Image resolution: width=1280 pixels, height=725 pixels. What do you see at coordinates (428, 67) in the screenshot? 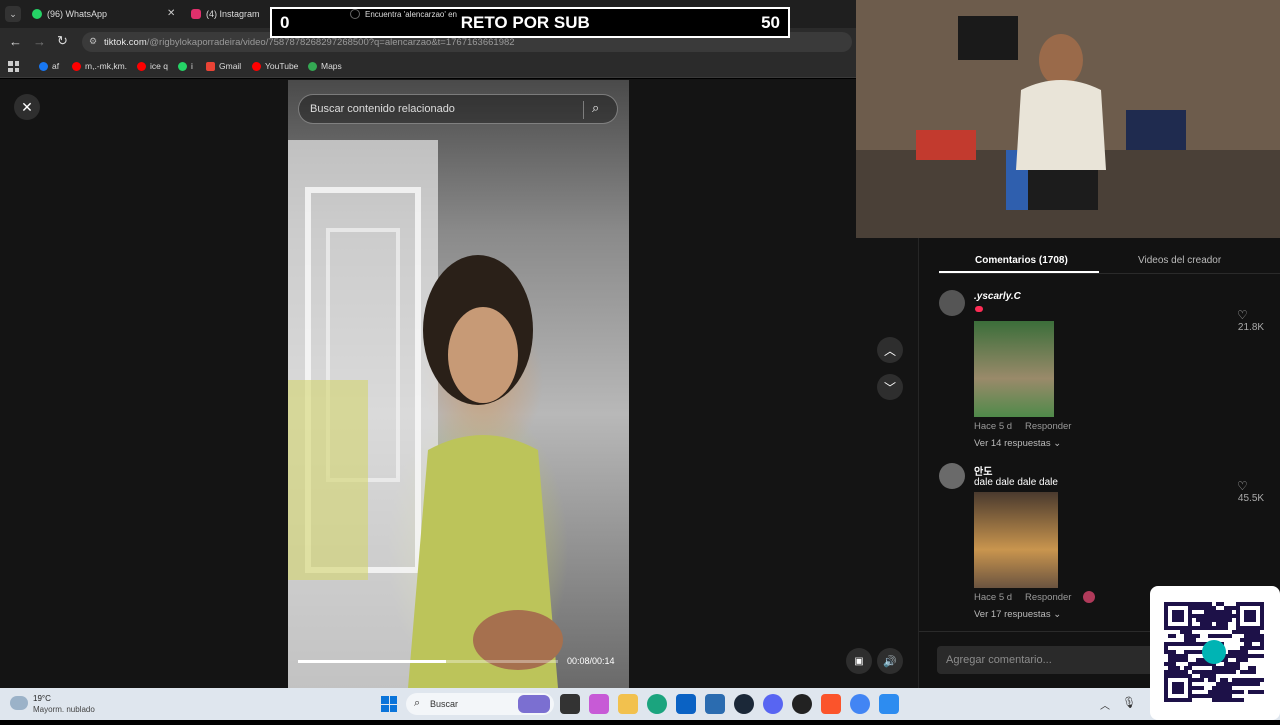
I see `bookmarks-bar: af m,.-mk,km. ice q i Gmail YouTube Maps` at bounding box center [428, 67].